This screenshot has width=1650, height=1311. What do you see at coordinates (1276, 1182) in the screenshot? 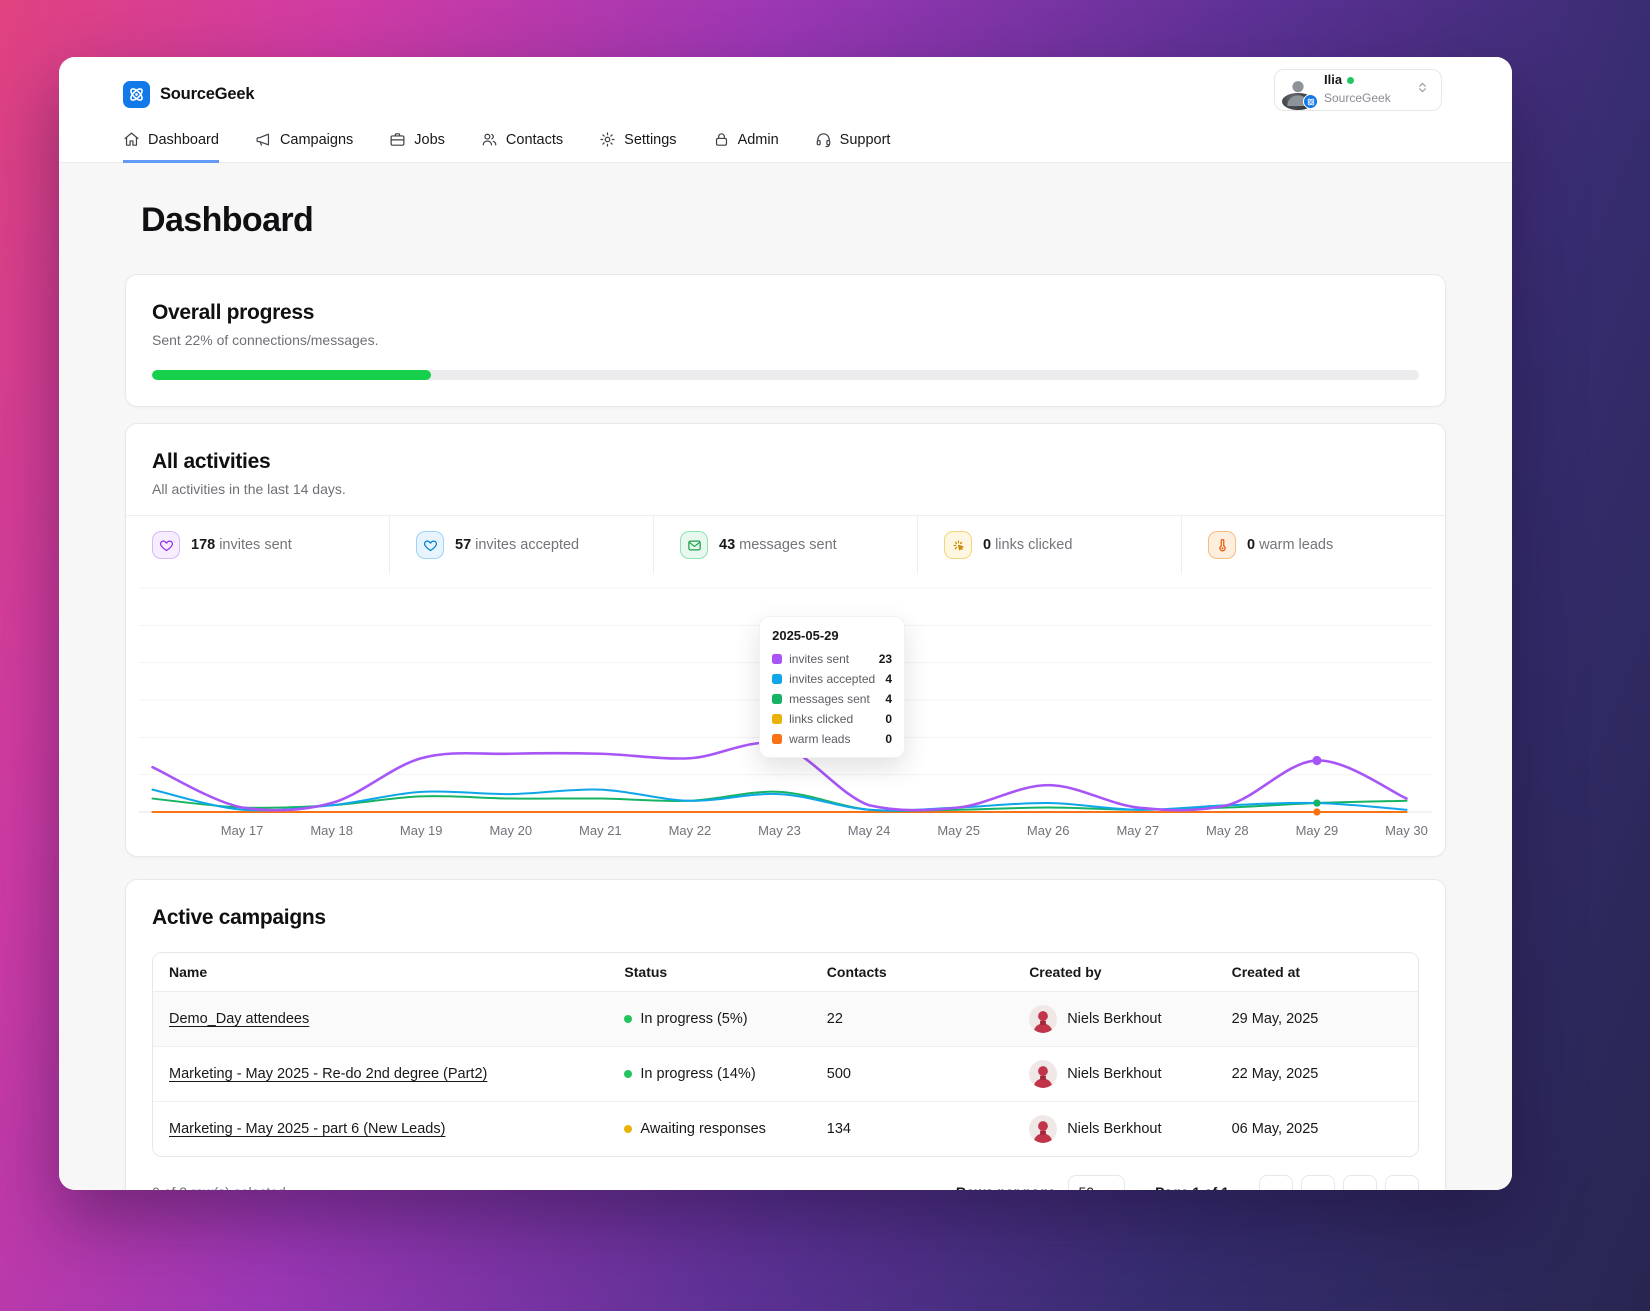
I see `first-page-button: «` at bounding box center [1276, 1182].